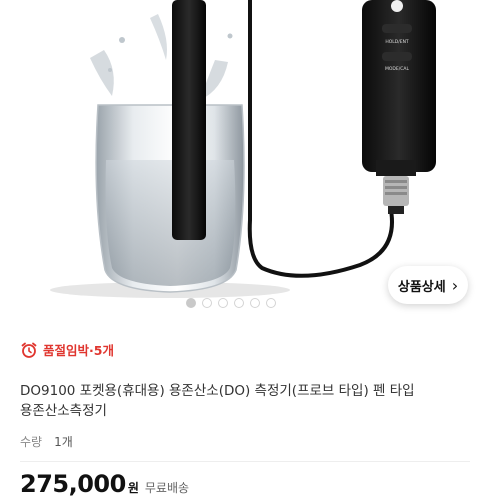 This screenshot has height=498, width=490. What do you see at coordinates (245, 461) in the screenshot?
I see `divider` at bounding box center [245, 461].